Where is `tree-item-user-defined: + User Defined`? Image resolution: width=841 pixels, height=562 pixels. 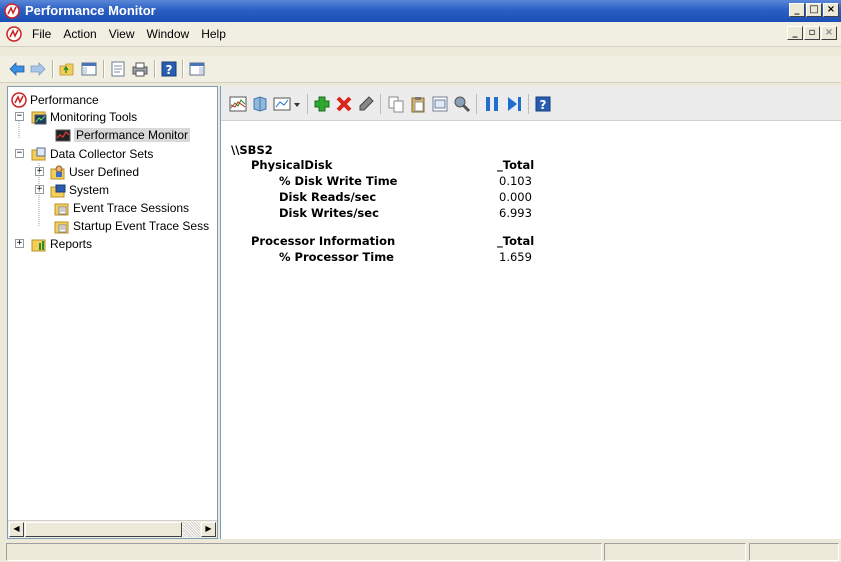
tree-item-user-defined: + User Defined is located at coordinates (87, 171).